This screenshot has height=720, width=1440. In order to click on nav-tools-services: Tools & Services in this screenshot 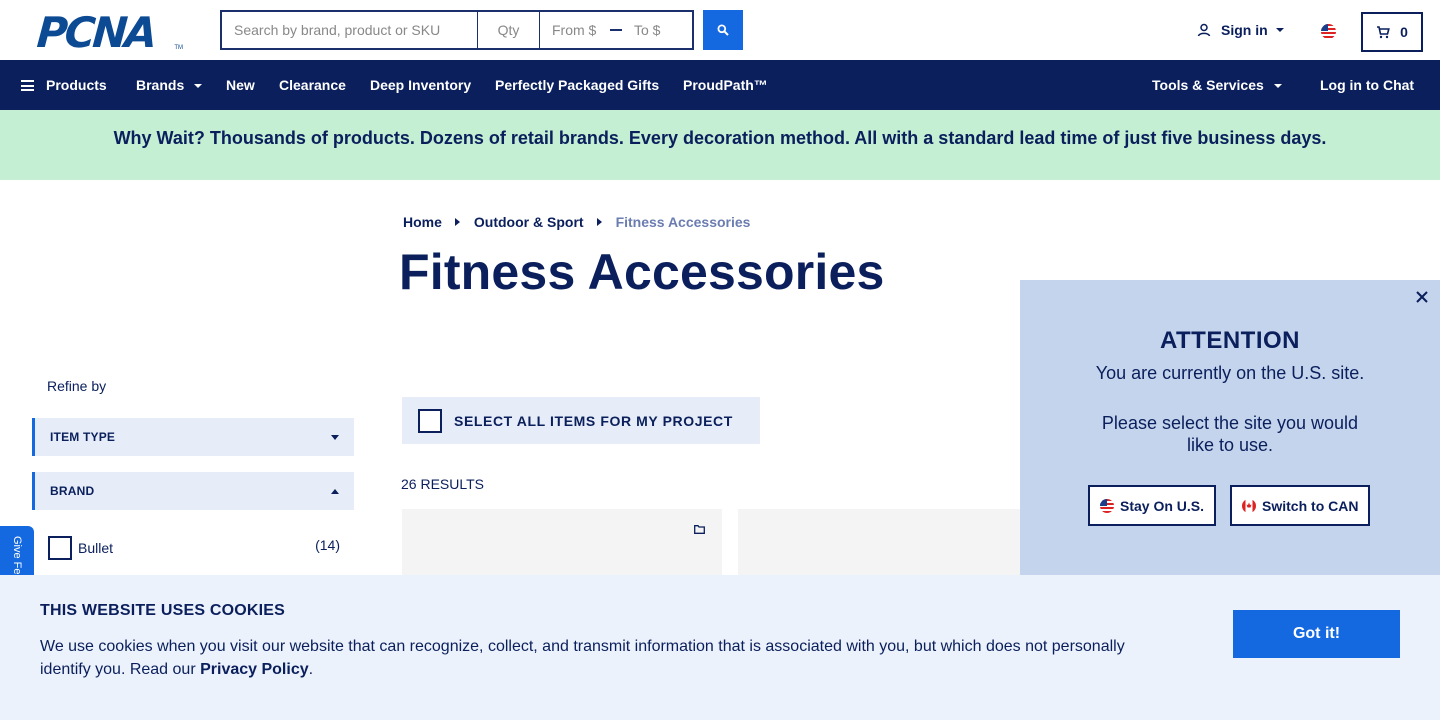, I will do `click(1217, 85)`.